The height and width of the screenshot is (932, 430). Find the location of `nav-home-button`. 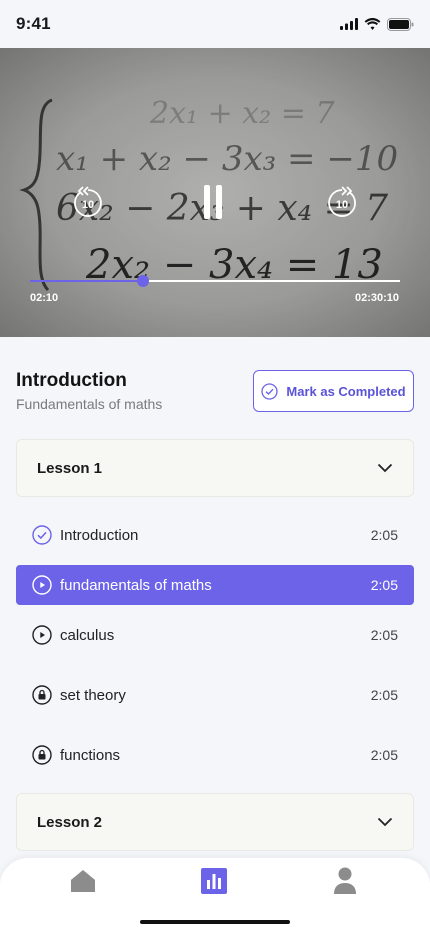

nav-home-button is located at coordinates (83, 881).